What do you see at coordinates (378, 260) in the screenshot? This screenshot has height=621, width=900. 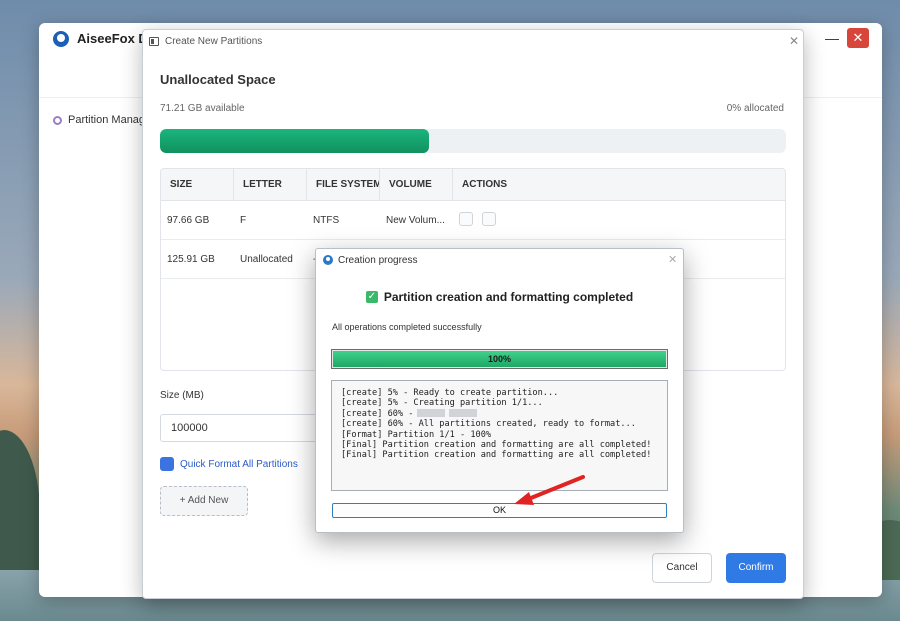 I see `progress-dialog-title: Creation progress` at bounding box center [378, 260].